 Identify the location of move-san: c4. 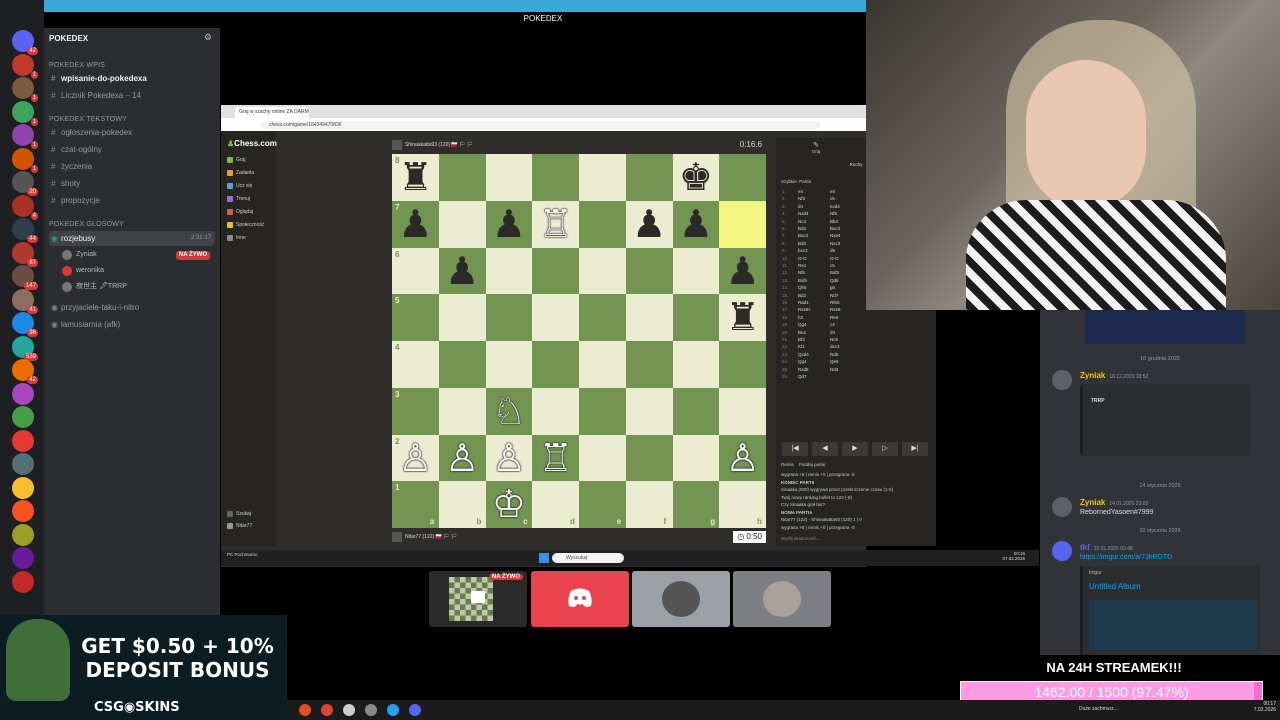
(832, 325).